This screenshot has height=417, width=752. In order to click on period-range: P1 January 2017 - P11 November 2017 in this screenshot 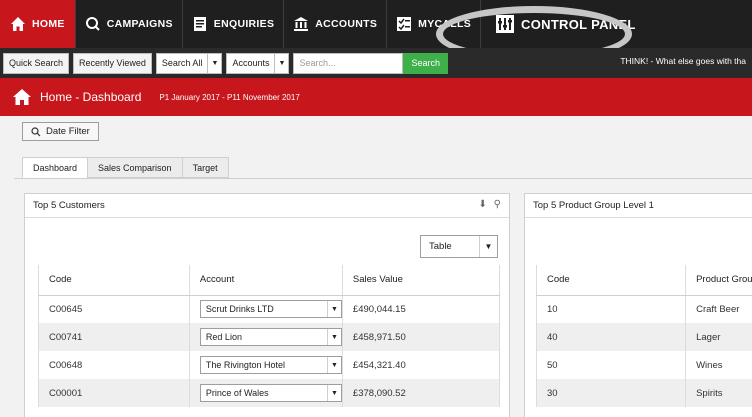, I will do `click(229, 97)`.